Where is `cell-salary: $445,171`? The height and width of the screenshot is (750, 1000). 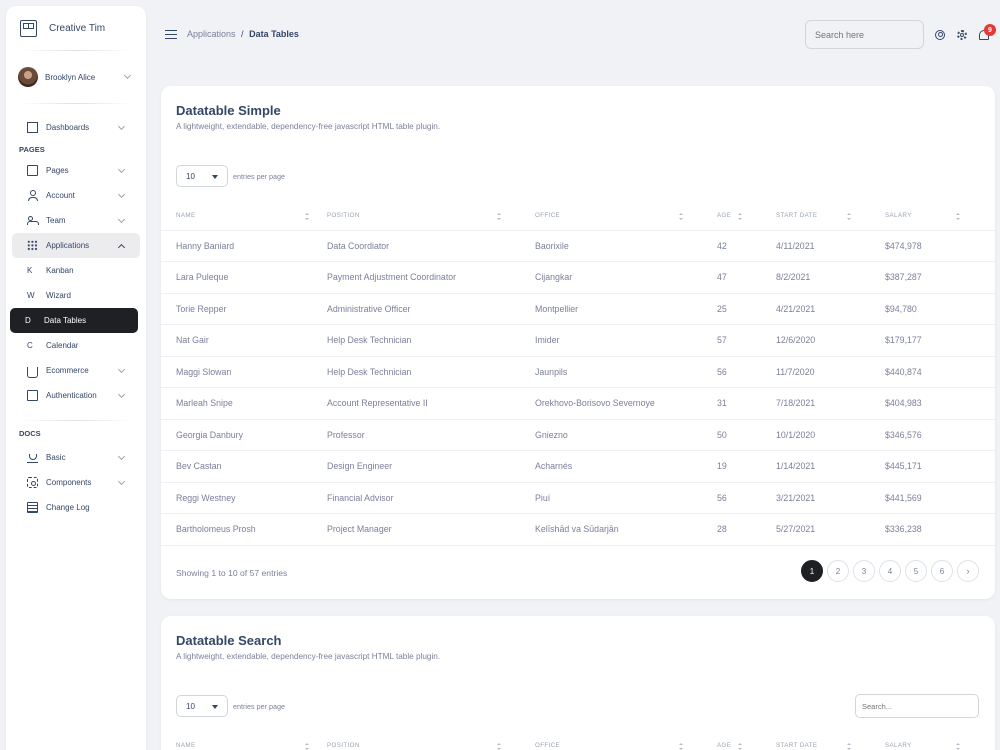 cell-salary: $445,171 is located at coordinates (940, 466).